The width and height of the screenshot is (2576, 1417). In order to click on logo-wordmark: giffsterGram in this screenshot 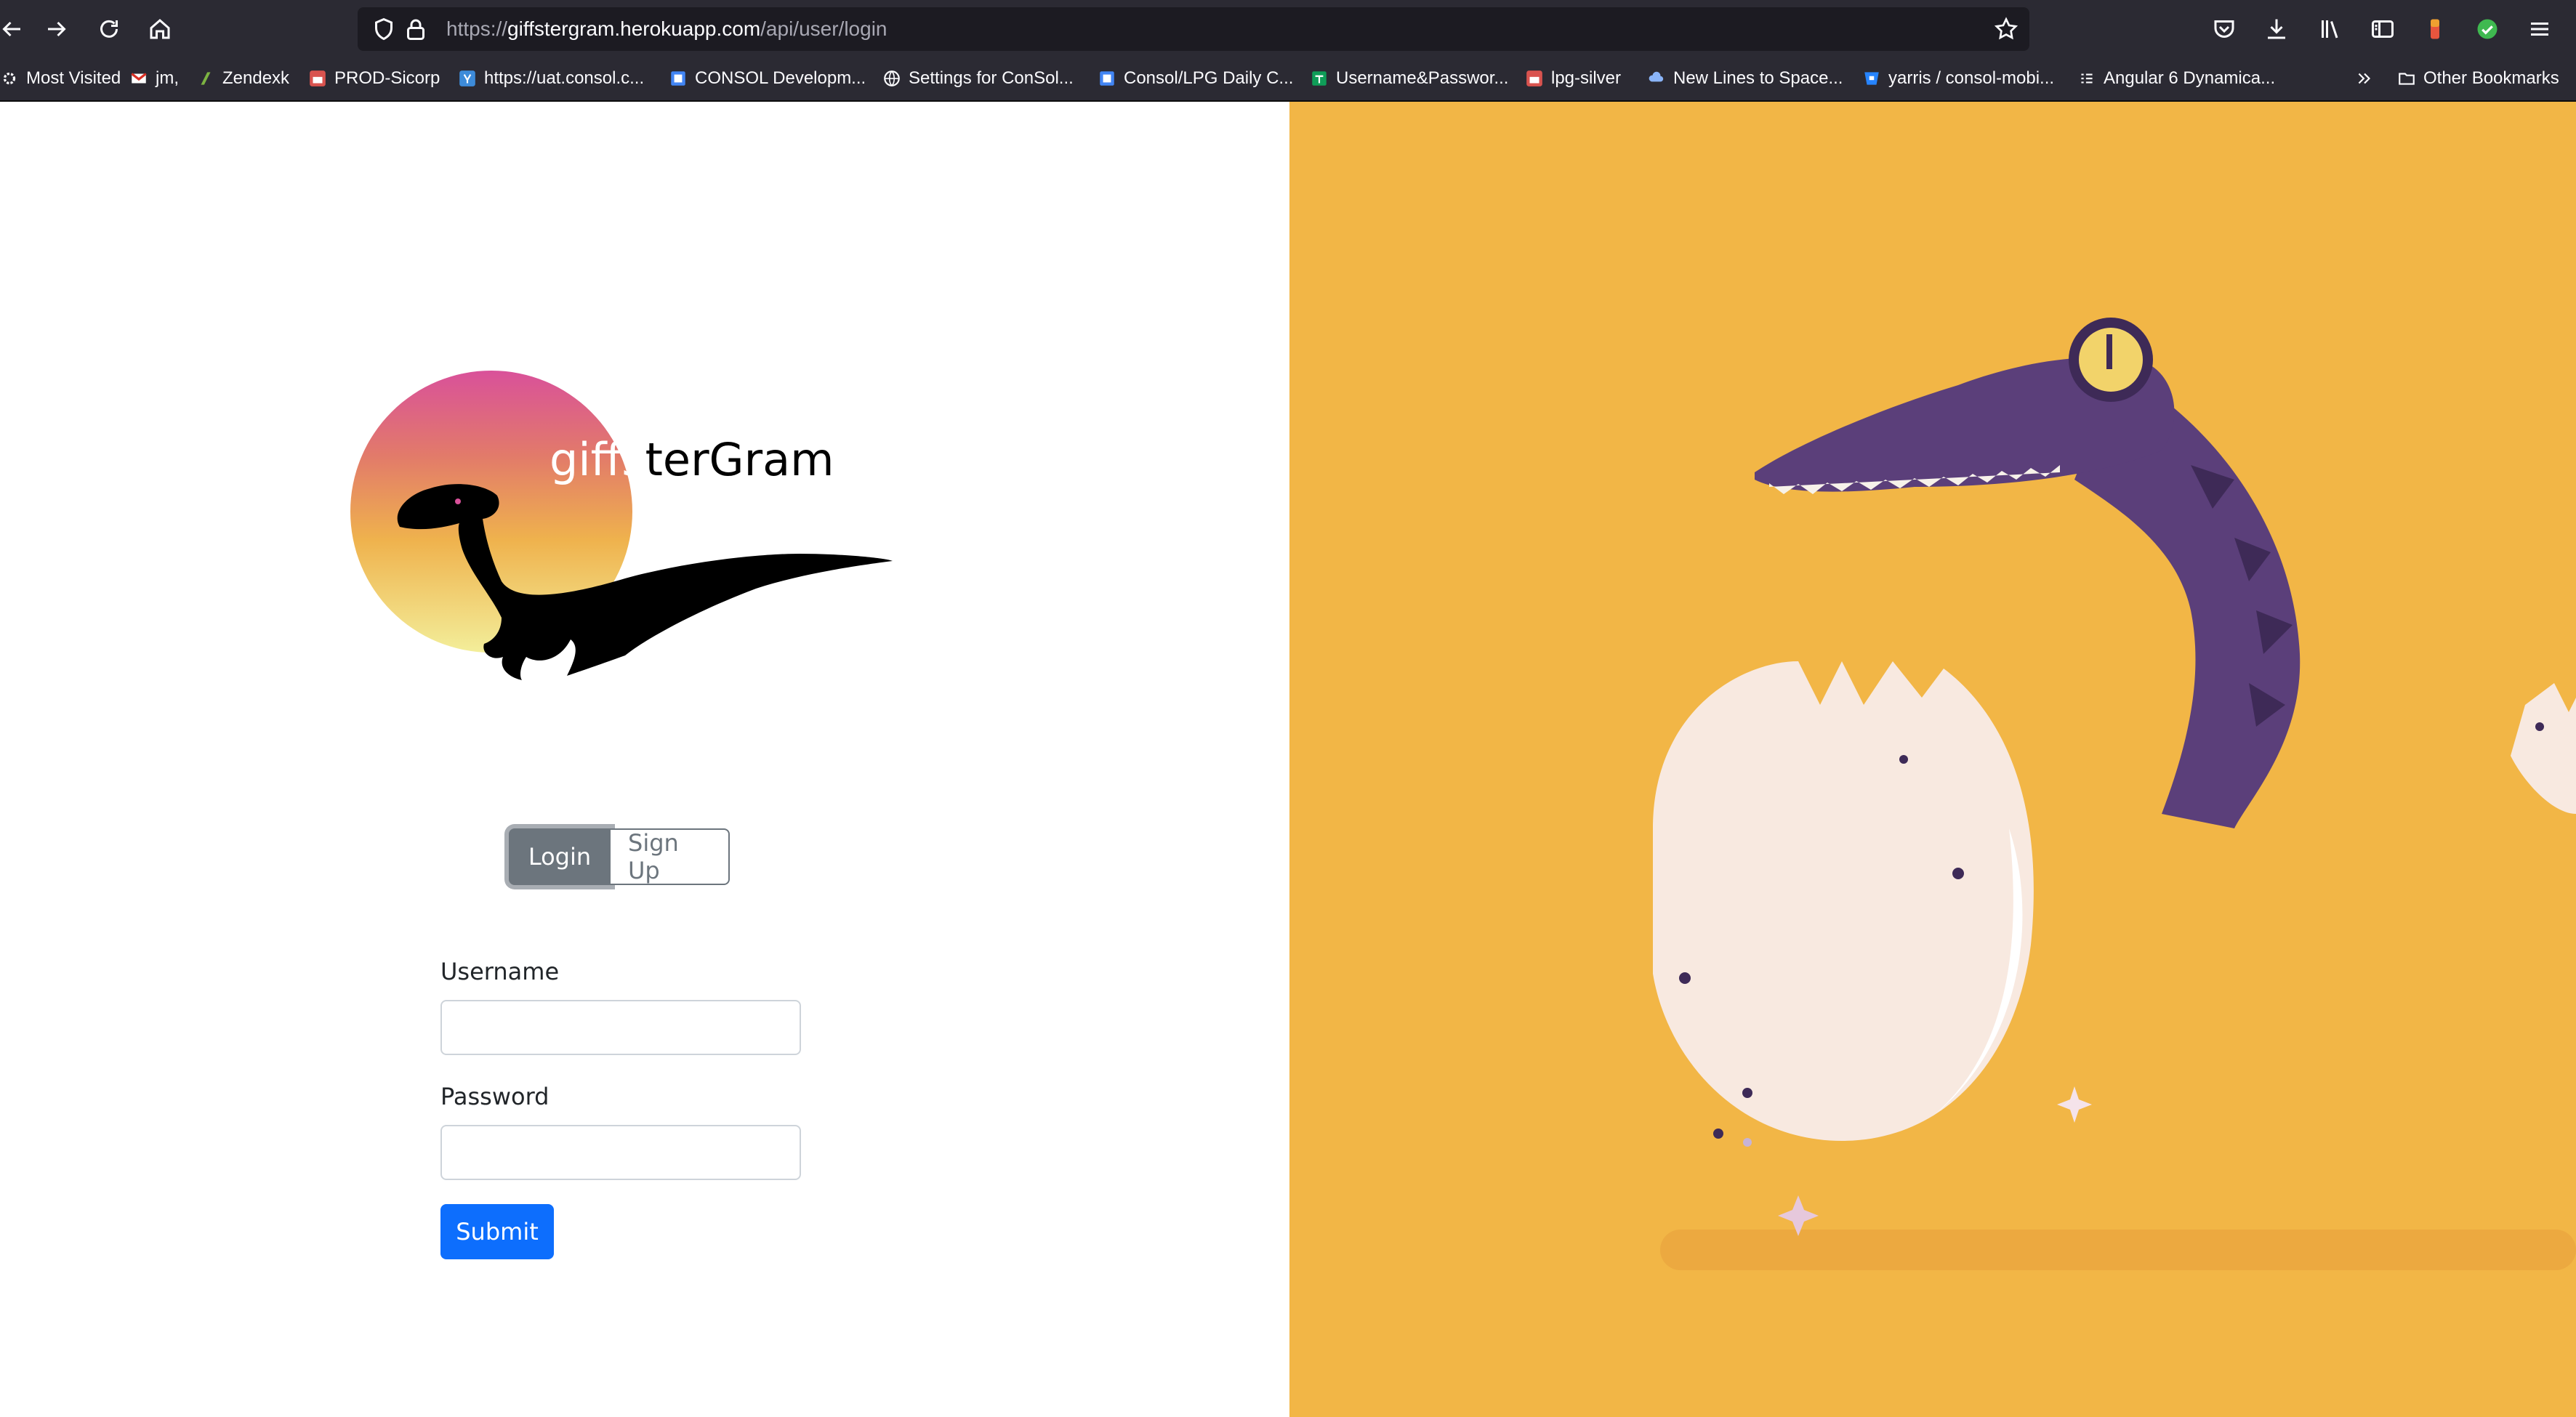, I will do `click(692, 459)`.